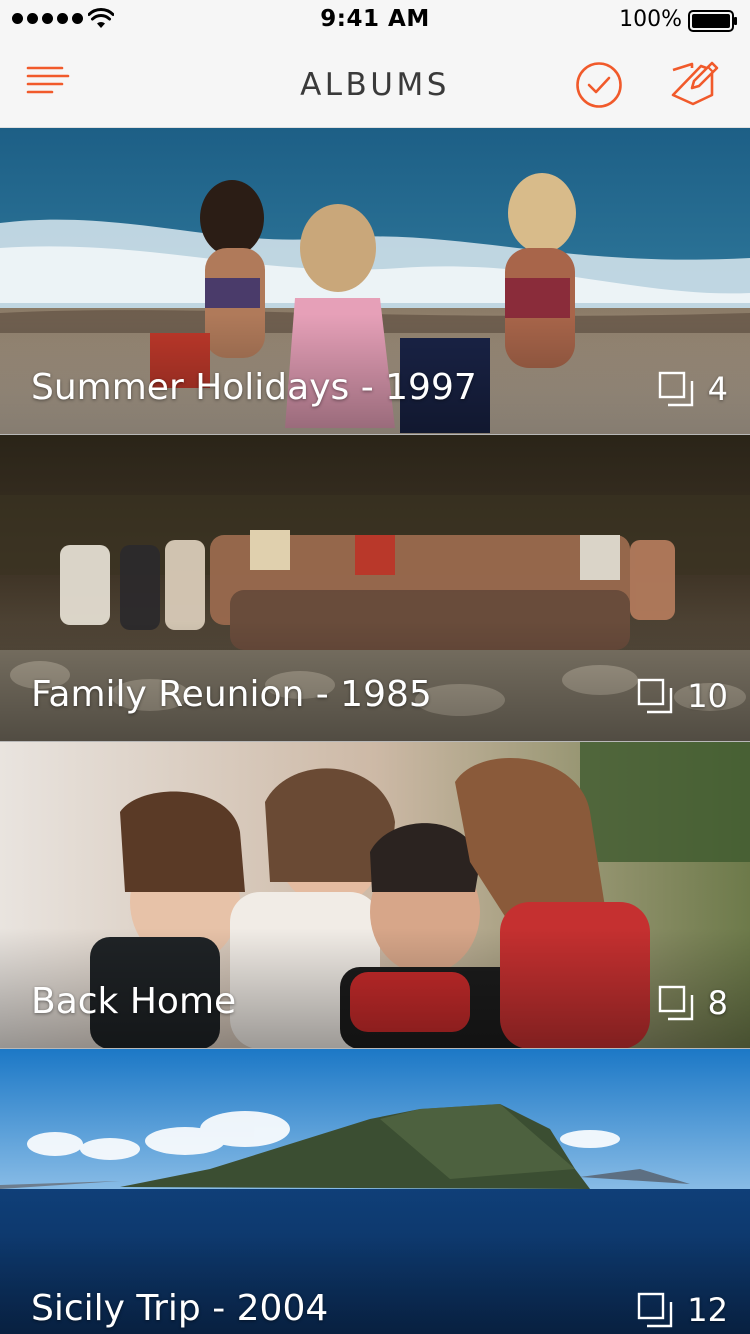  What do you see at coordinates (712, 21) in the screenshot?
I see `battery-icon` at bounding box center [712, 21].